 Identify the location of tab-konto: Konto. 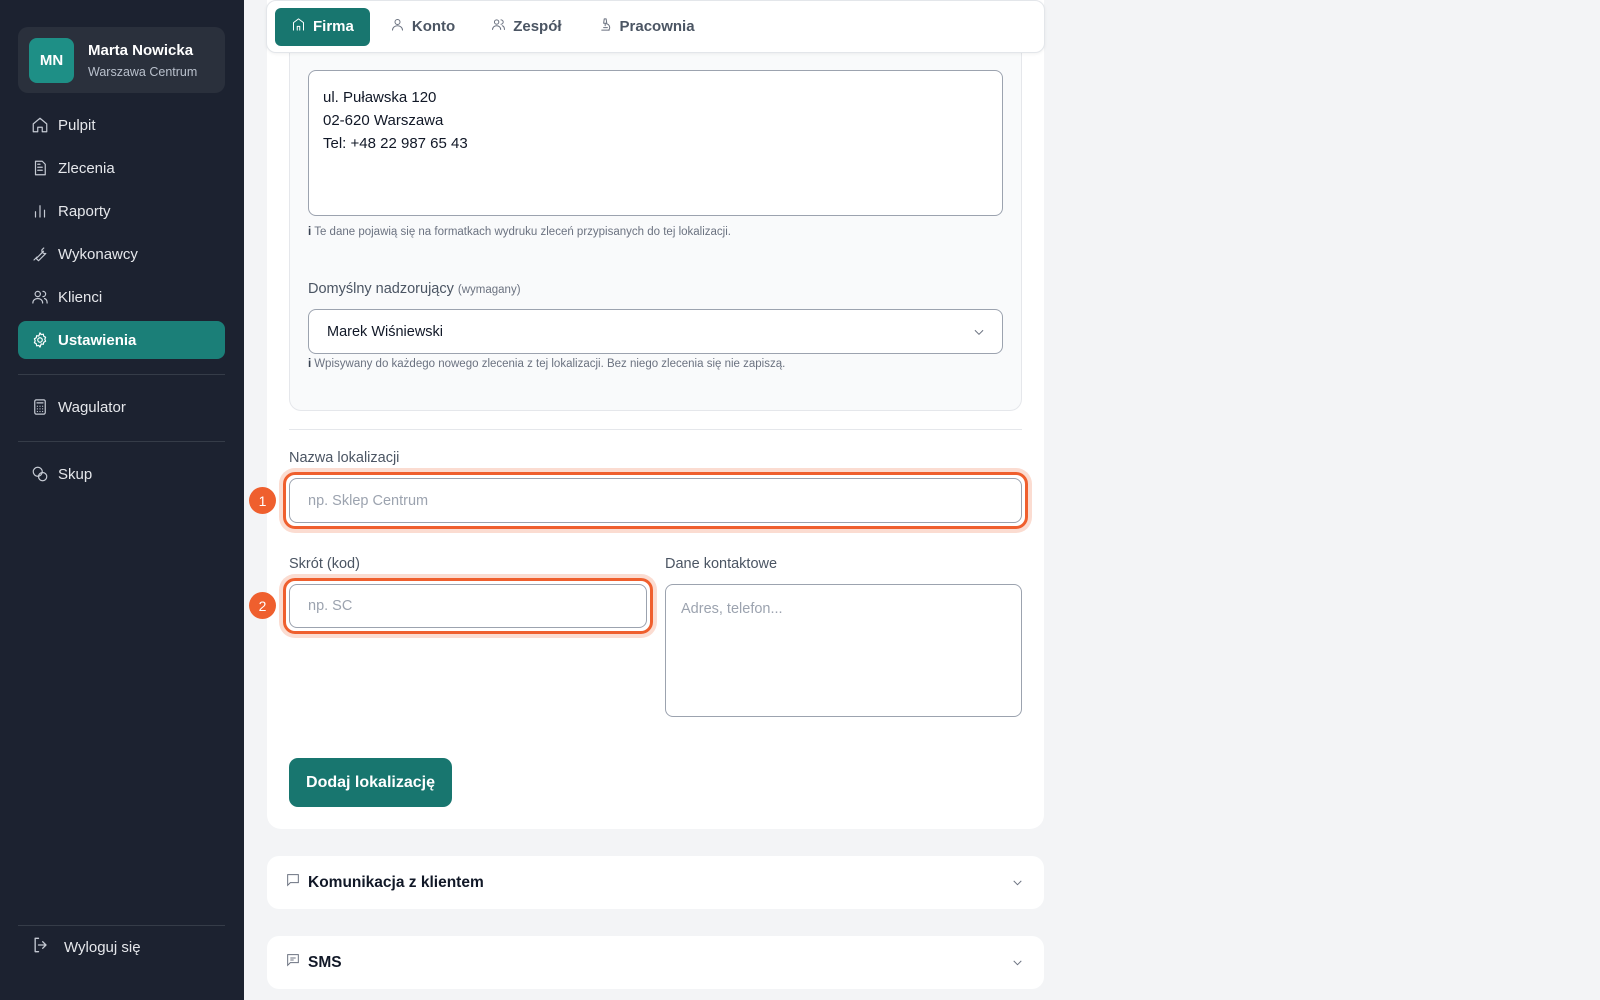
(422, 27).